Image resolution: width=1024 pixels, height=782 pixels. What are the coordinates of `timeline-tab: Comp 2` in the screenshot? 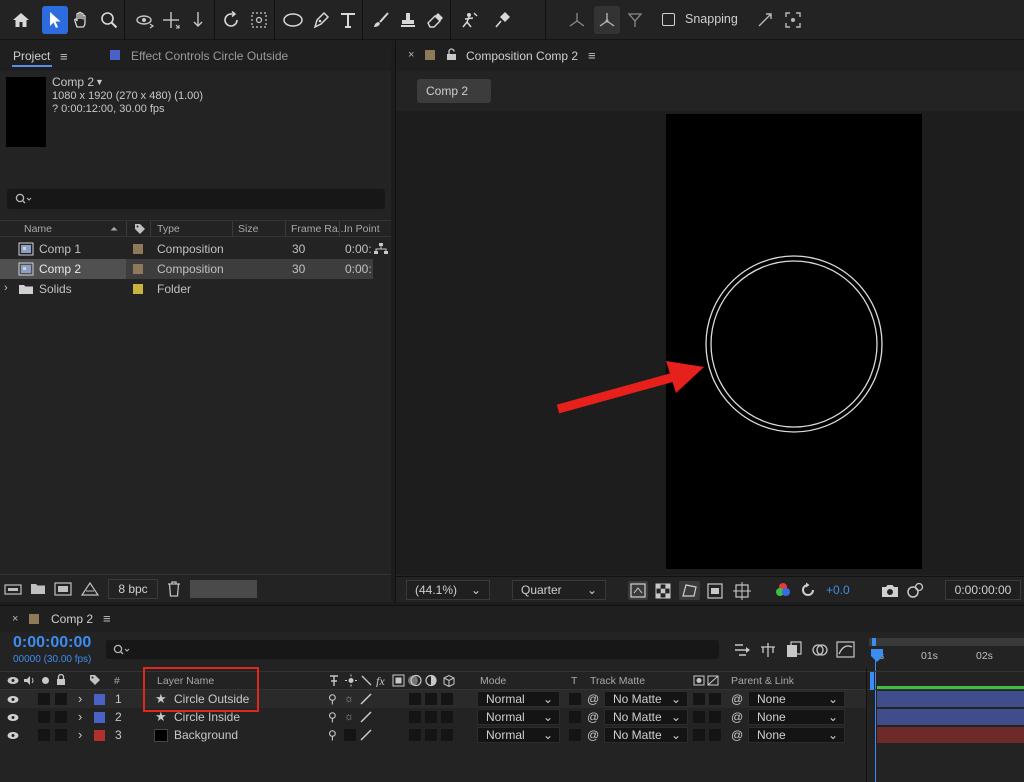 It's located at (72, 619).